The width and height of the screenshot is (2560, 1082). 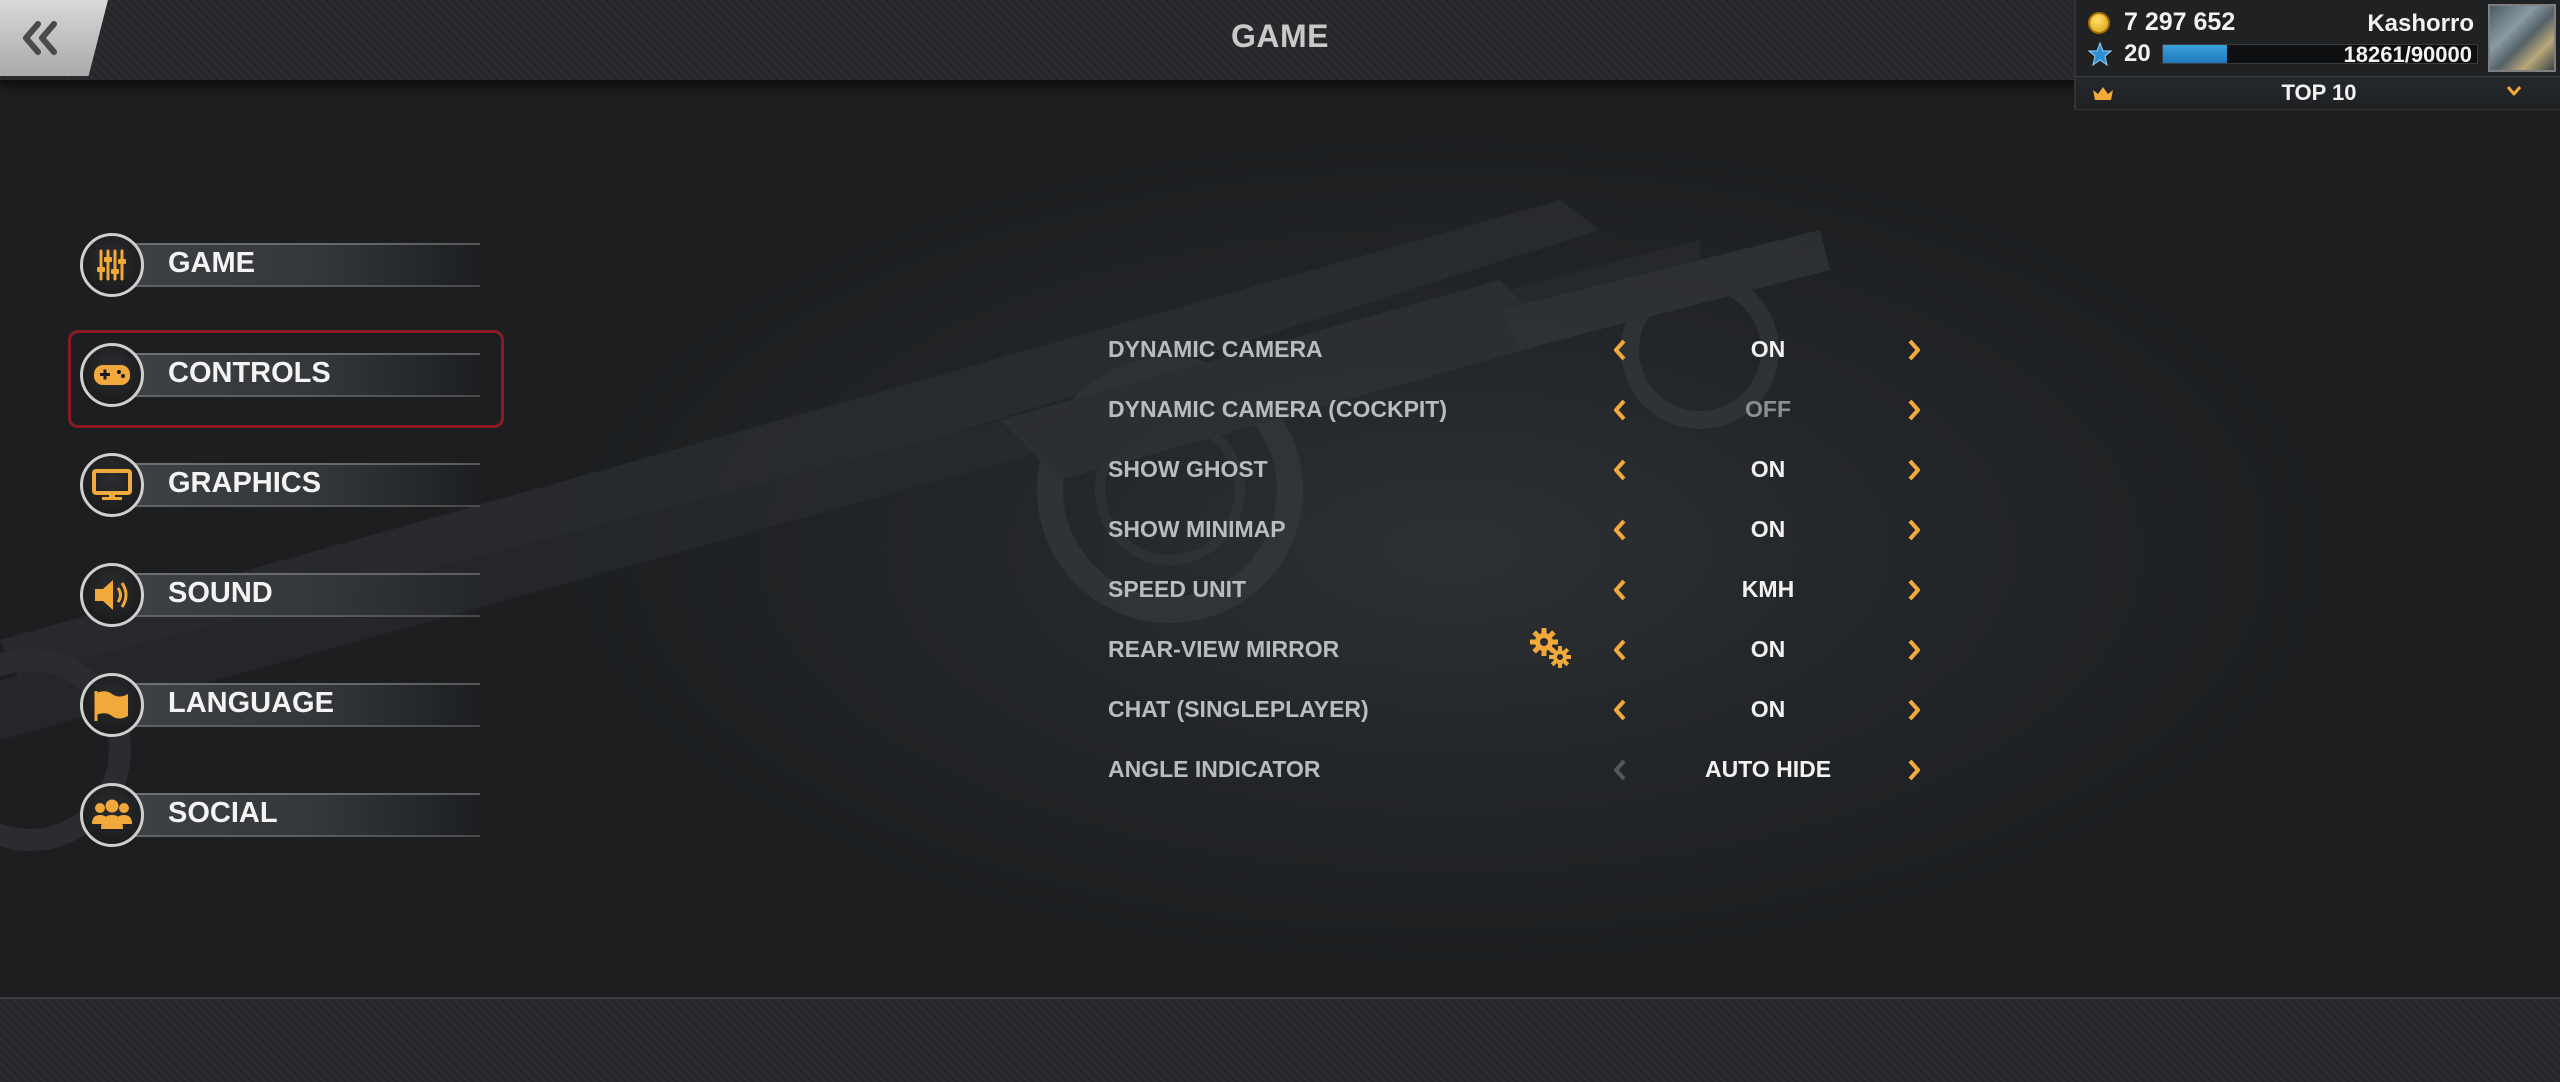 I want to click on rank-label: TOP 10, so click(x=2319, y=92).